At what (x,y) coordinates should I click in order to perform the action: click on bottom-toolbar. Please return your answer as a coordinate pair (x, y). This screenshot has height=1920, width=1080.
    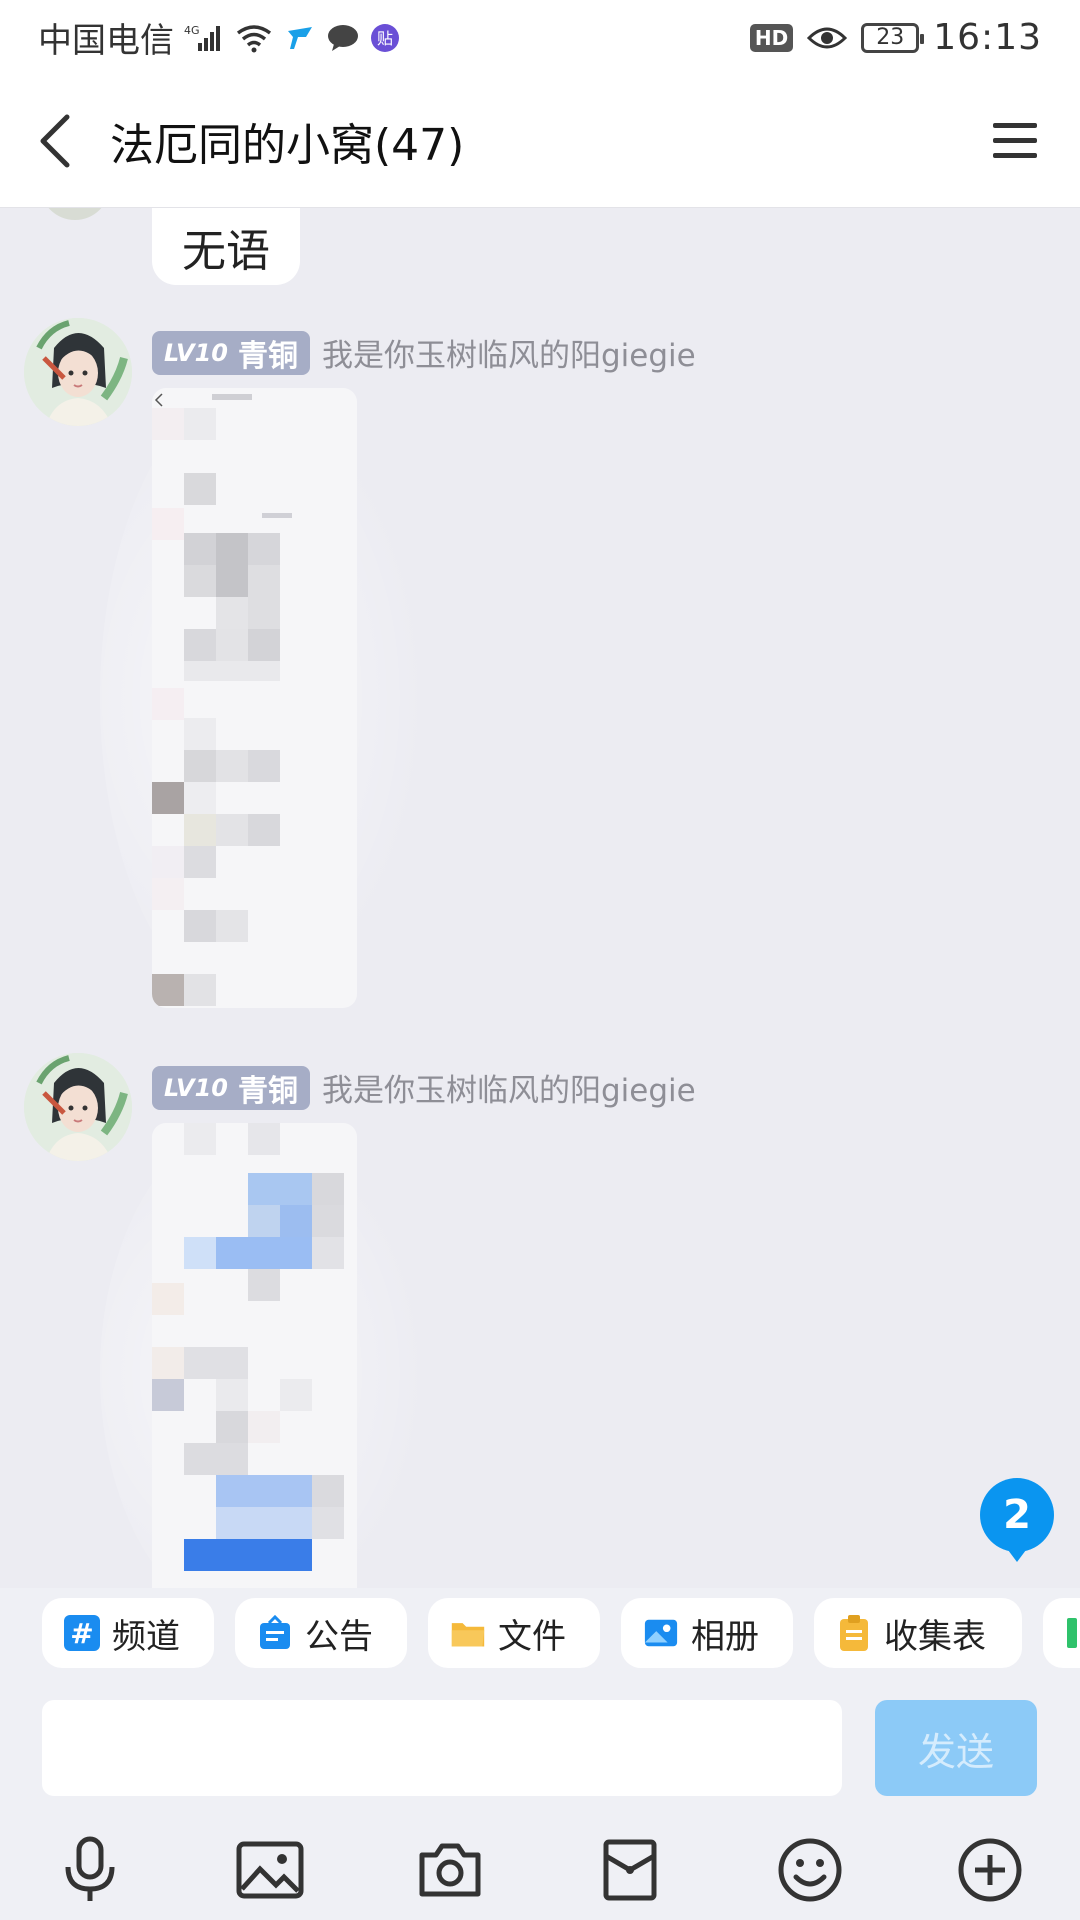
    Looking at the image, I should click on (540, 1865).